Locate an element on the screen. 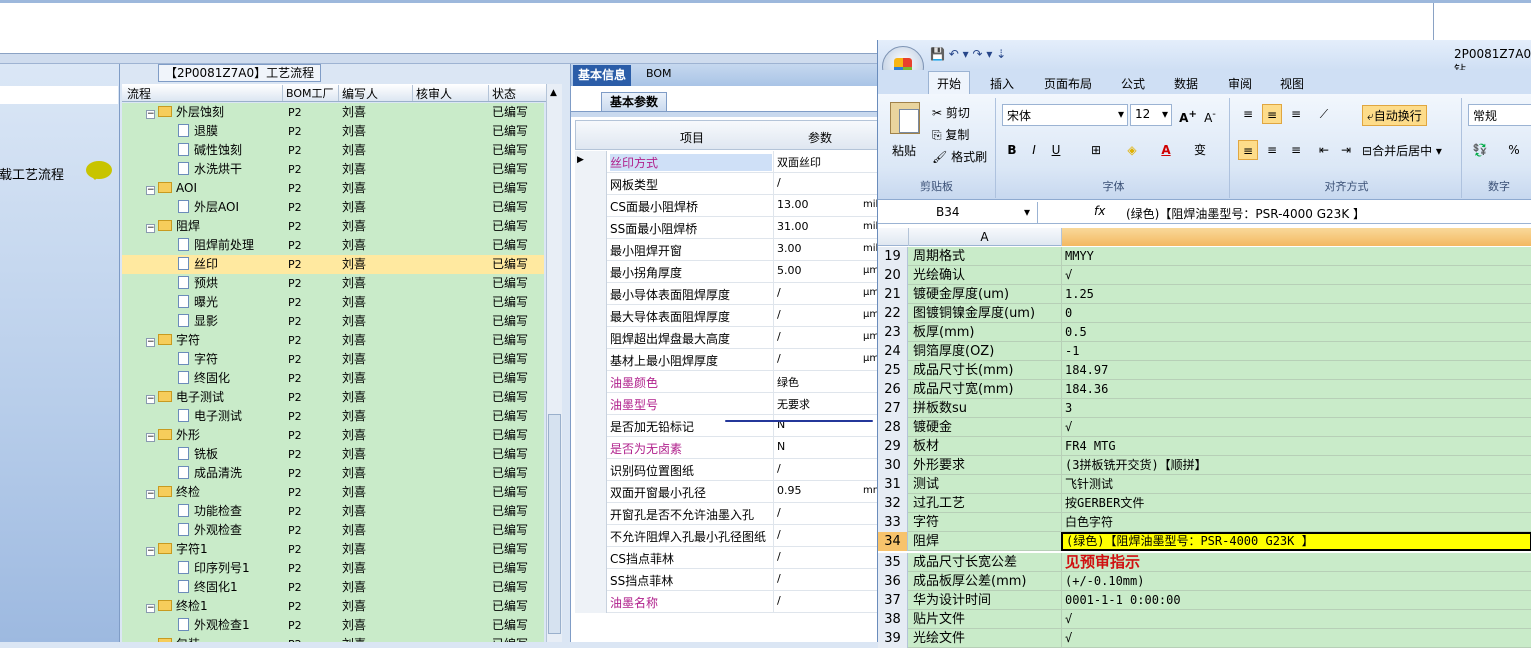 This screenshot has height=648, width=1531. sheet-row: 27 拼板数su 3 is located at coordinates (1204, 408).